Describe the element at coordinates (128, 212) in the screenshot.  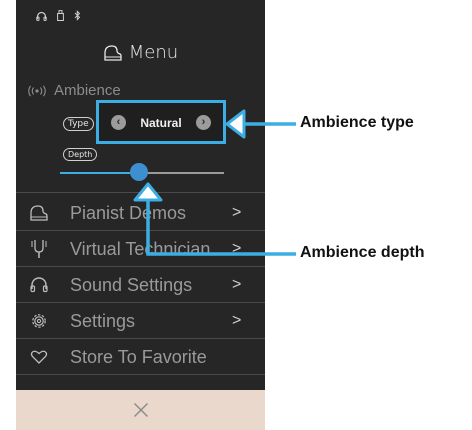
I see `menu-item-label: Pianist Demos` at that location.